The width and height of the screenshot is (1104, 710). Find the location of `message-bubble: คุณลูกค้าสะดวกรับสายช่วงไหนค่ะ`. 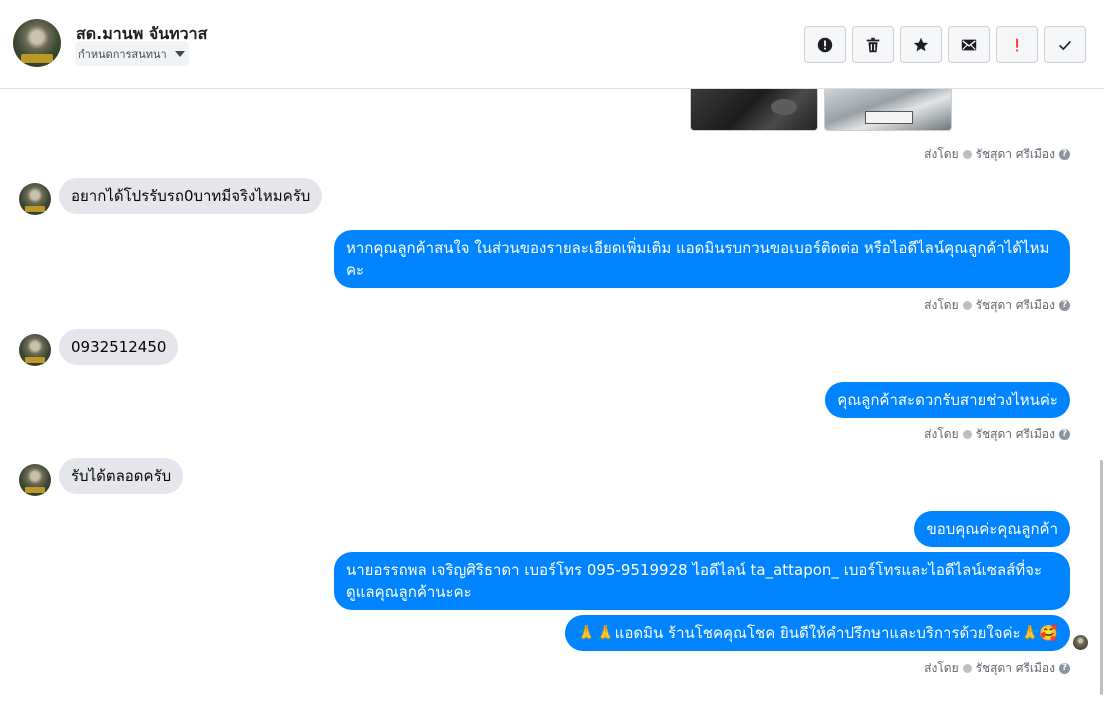

message-bubble: คุณลูกค้าสะดวกรับสายช่วงไหนค่ะ is located at coordinates (947, 400).